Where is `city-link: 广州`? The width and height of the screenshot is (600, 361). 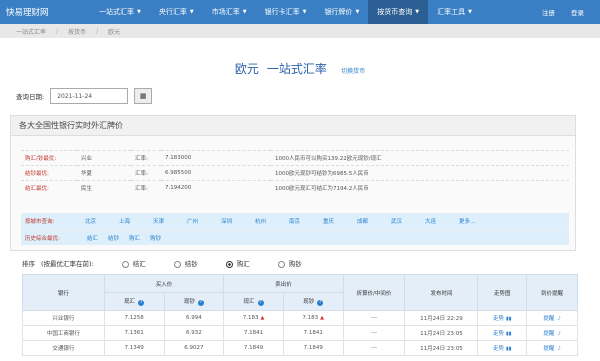 city-link: 广州 is located at coordinates (200, 221).